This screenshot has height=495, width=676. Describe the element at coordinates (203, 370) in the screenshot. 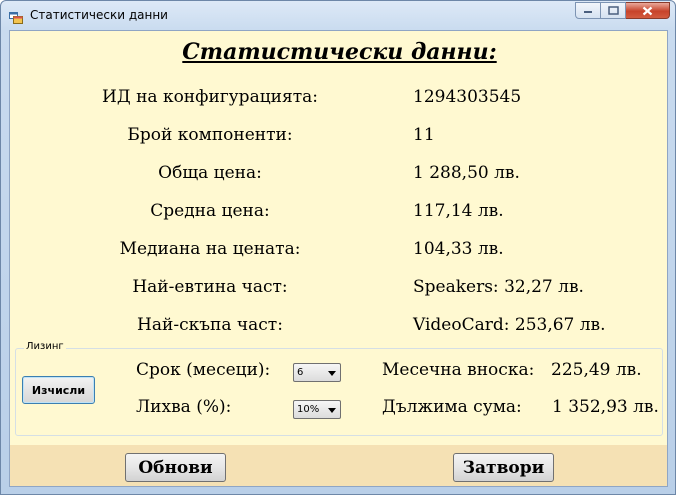

I see `term-label: Срок (месеци):` at that location.